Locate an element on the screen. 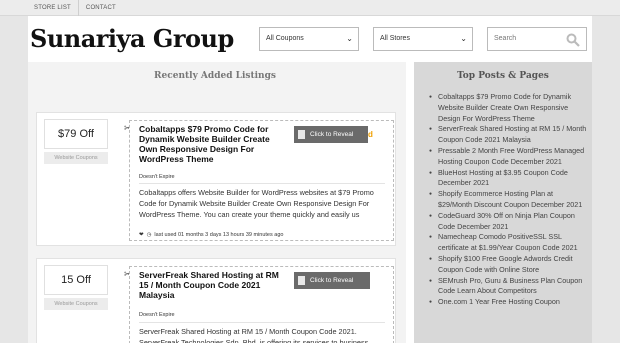  sidebar-title: Top Posts & Pages is located at coordinates (503, 76).